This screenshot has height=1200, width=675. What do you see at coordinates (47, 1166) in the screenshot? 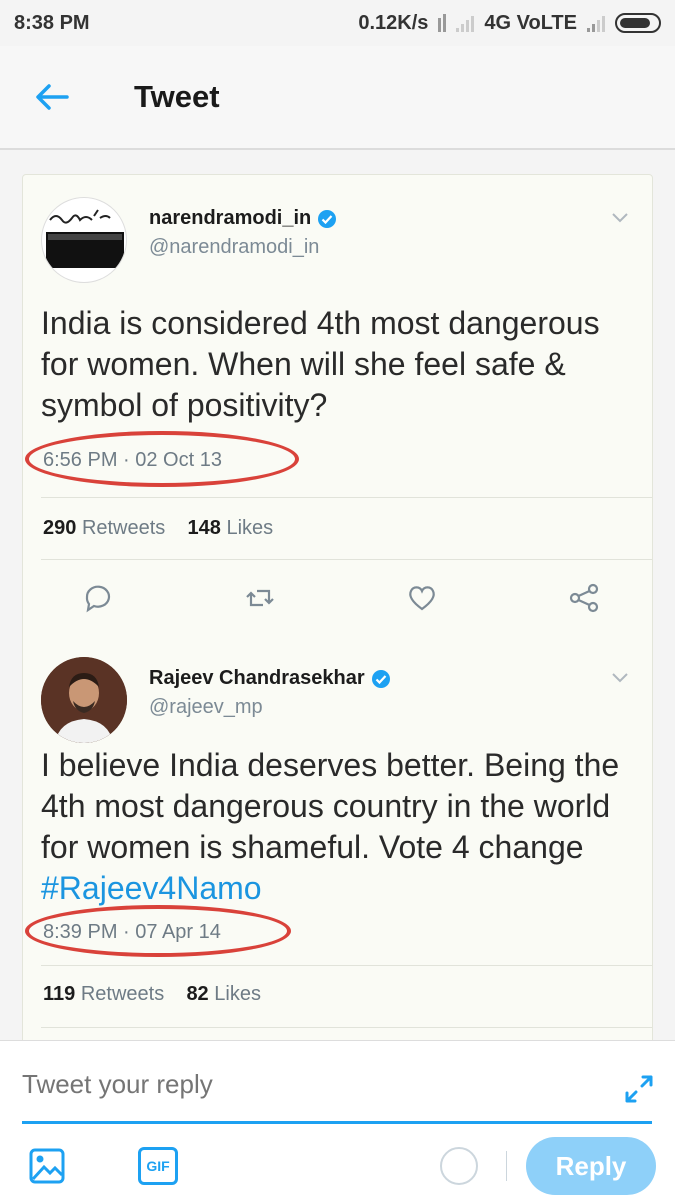
I see `image-icon` at bounding box center [47, 1166].